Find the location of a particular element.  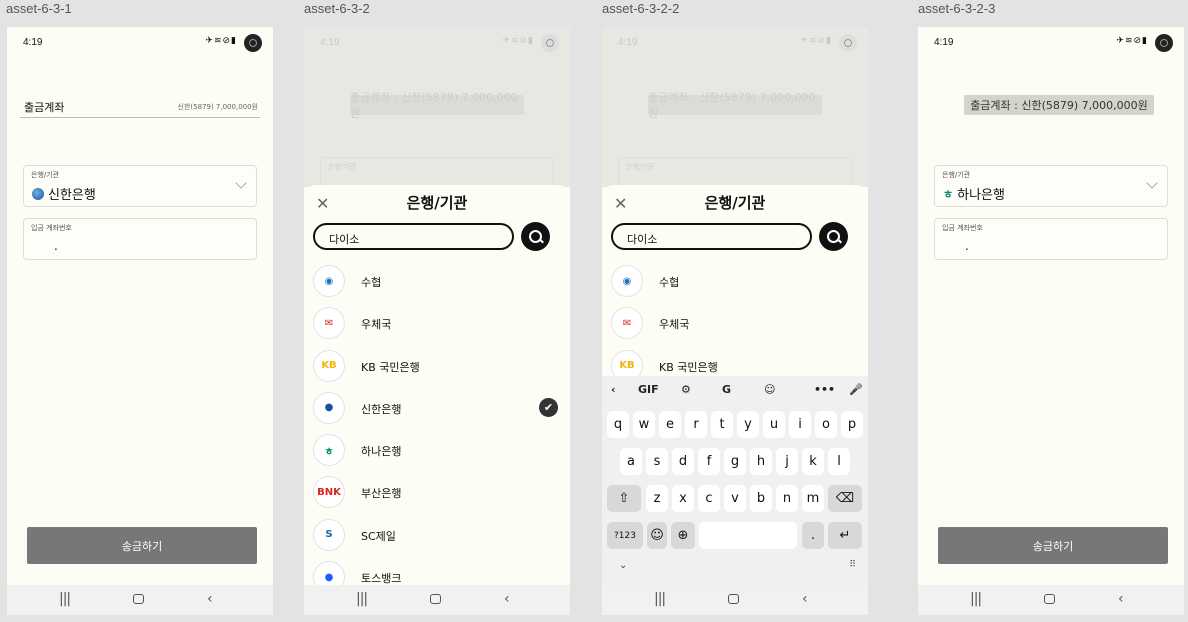

key-n: n is located at coordinates (787, 498).